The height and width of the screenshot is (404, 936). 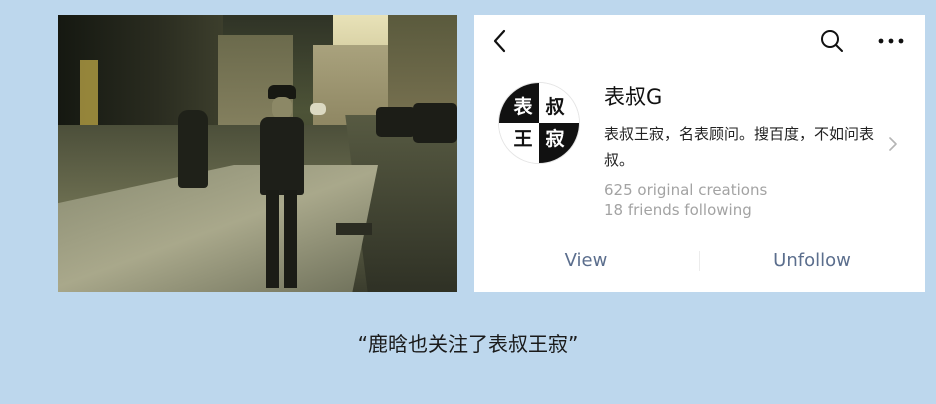 What do you see at coordinates (699, 261) in the screenshot?
I see `action-divider` at bounding box center [699, 261].